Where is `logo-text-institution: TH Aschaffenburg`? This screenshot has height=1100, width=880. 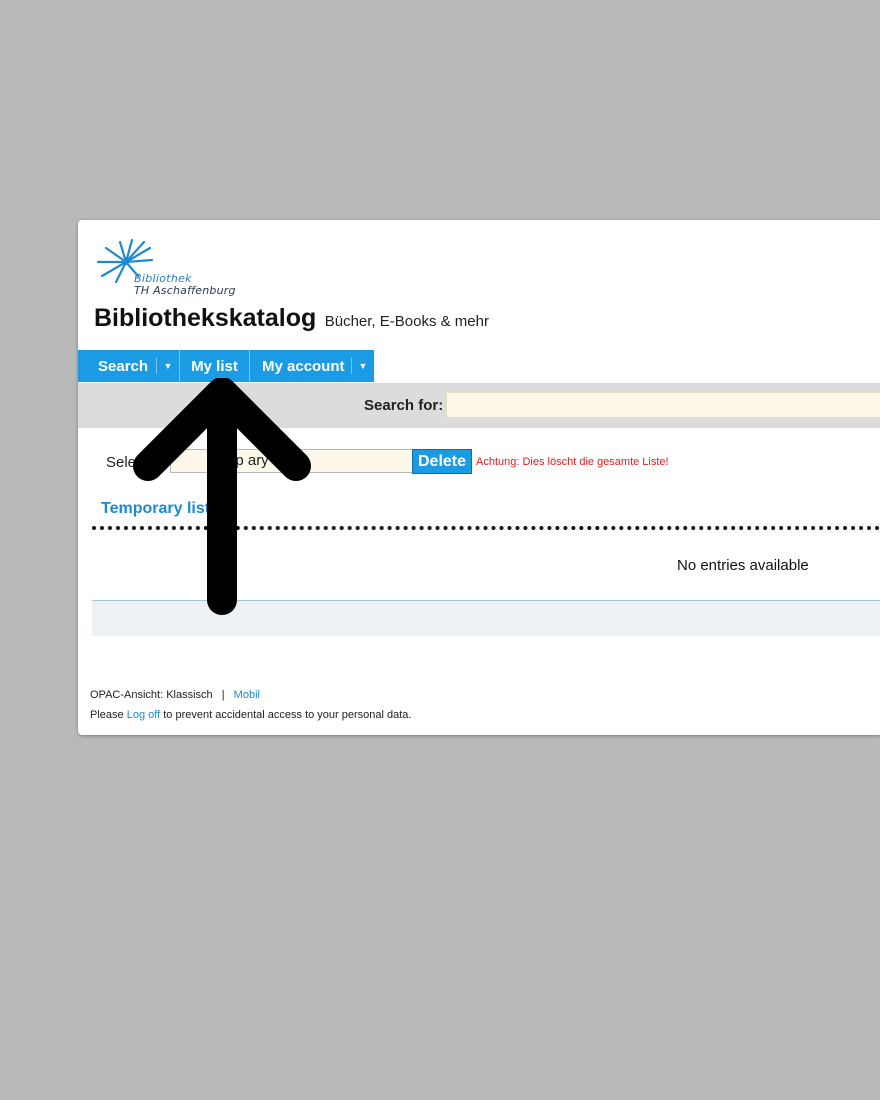 logo-text-institution: TH Aschaffenburg is located at coordinates (185, 290).